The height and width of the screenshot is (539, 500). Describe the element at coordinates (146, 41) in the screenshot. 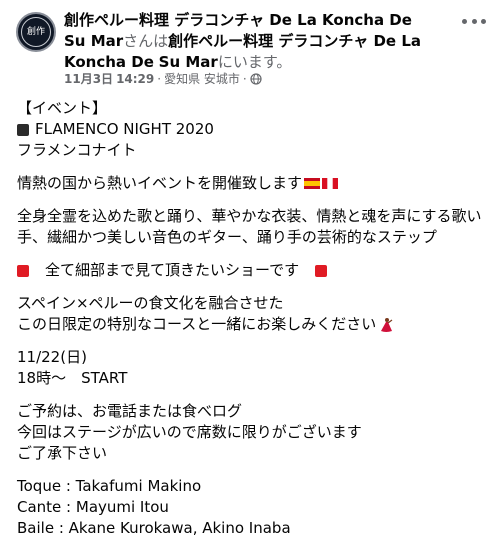

I see `checkin-suffix: さんは` at that location.